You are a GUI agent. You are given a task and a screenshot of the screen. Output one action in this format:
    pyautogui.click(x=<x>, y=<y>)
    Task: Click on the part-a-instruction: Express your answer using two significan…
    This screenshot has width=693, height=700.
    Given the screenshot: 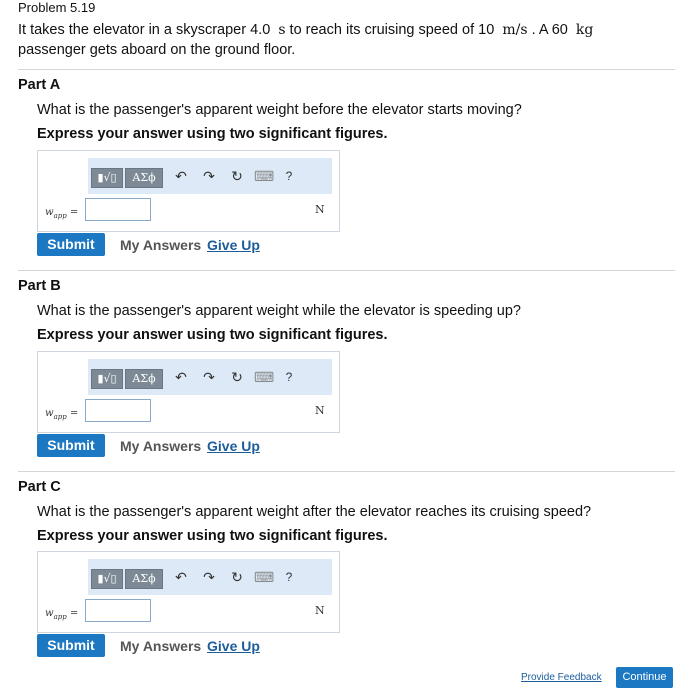 What is the action you would take?
    pyautogui.click(x=212, y=134)
    